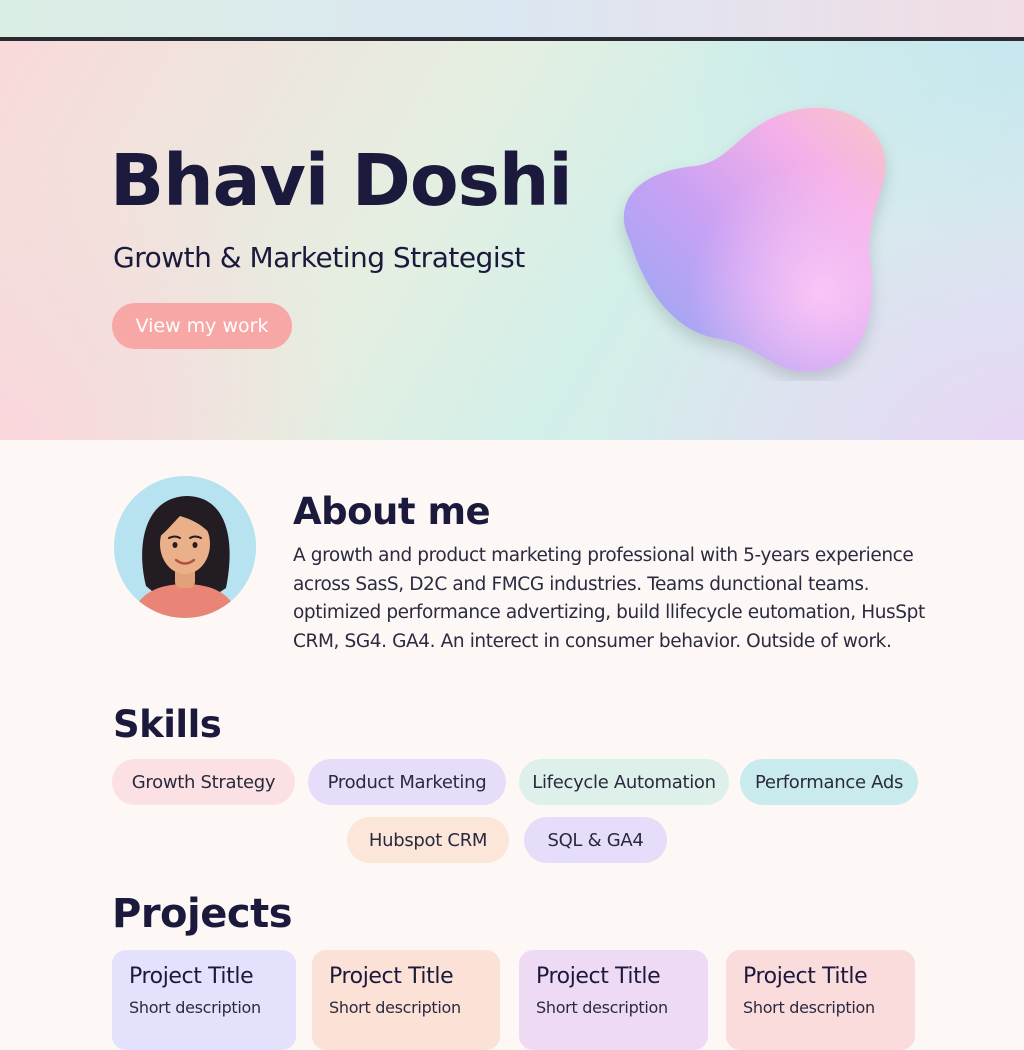 The width and height of the screenshot is (1024, 1050). I want to click on top-bar, so click(512, 19).